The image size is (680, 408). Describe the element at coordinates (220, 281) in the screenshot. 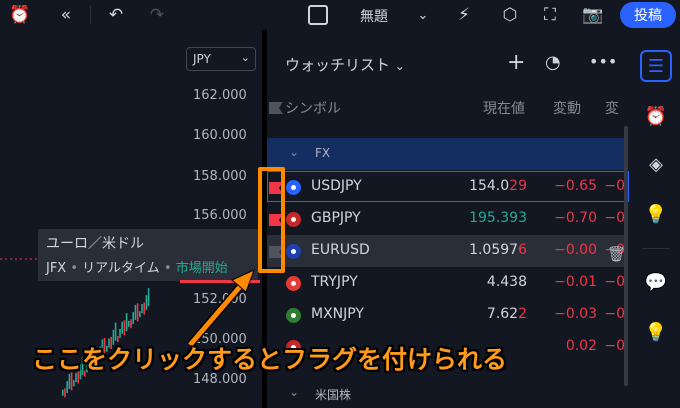

I see `price-line-marker` at that location.